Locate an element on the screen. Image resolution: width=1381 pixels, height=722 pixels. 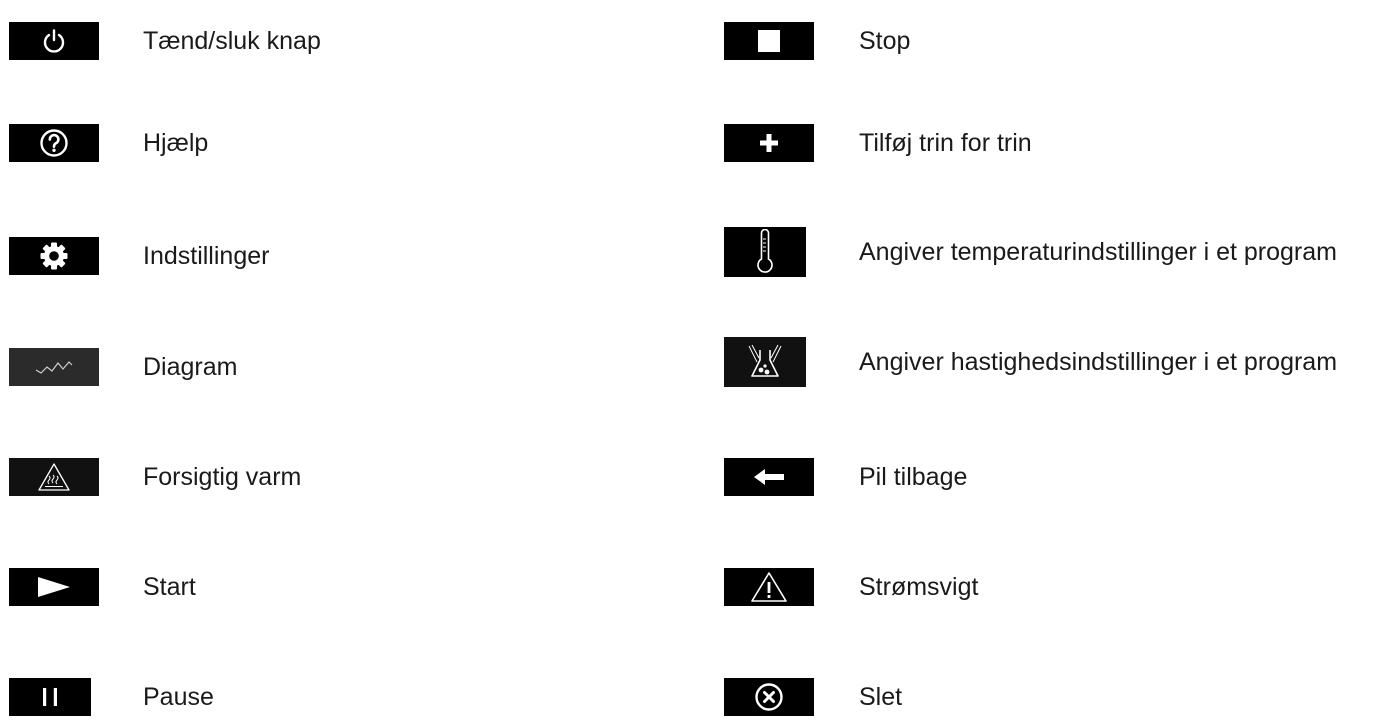
legend-label: Stop is located at coordinates (885, 41).